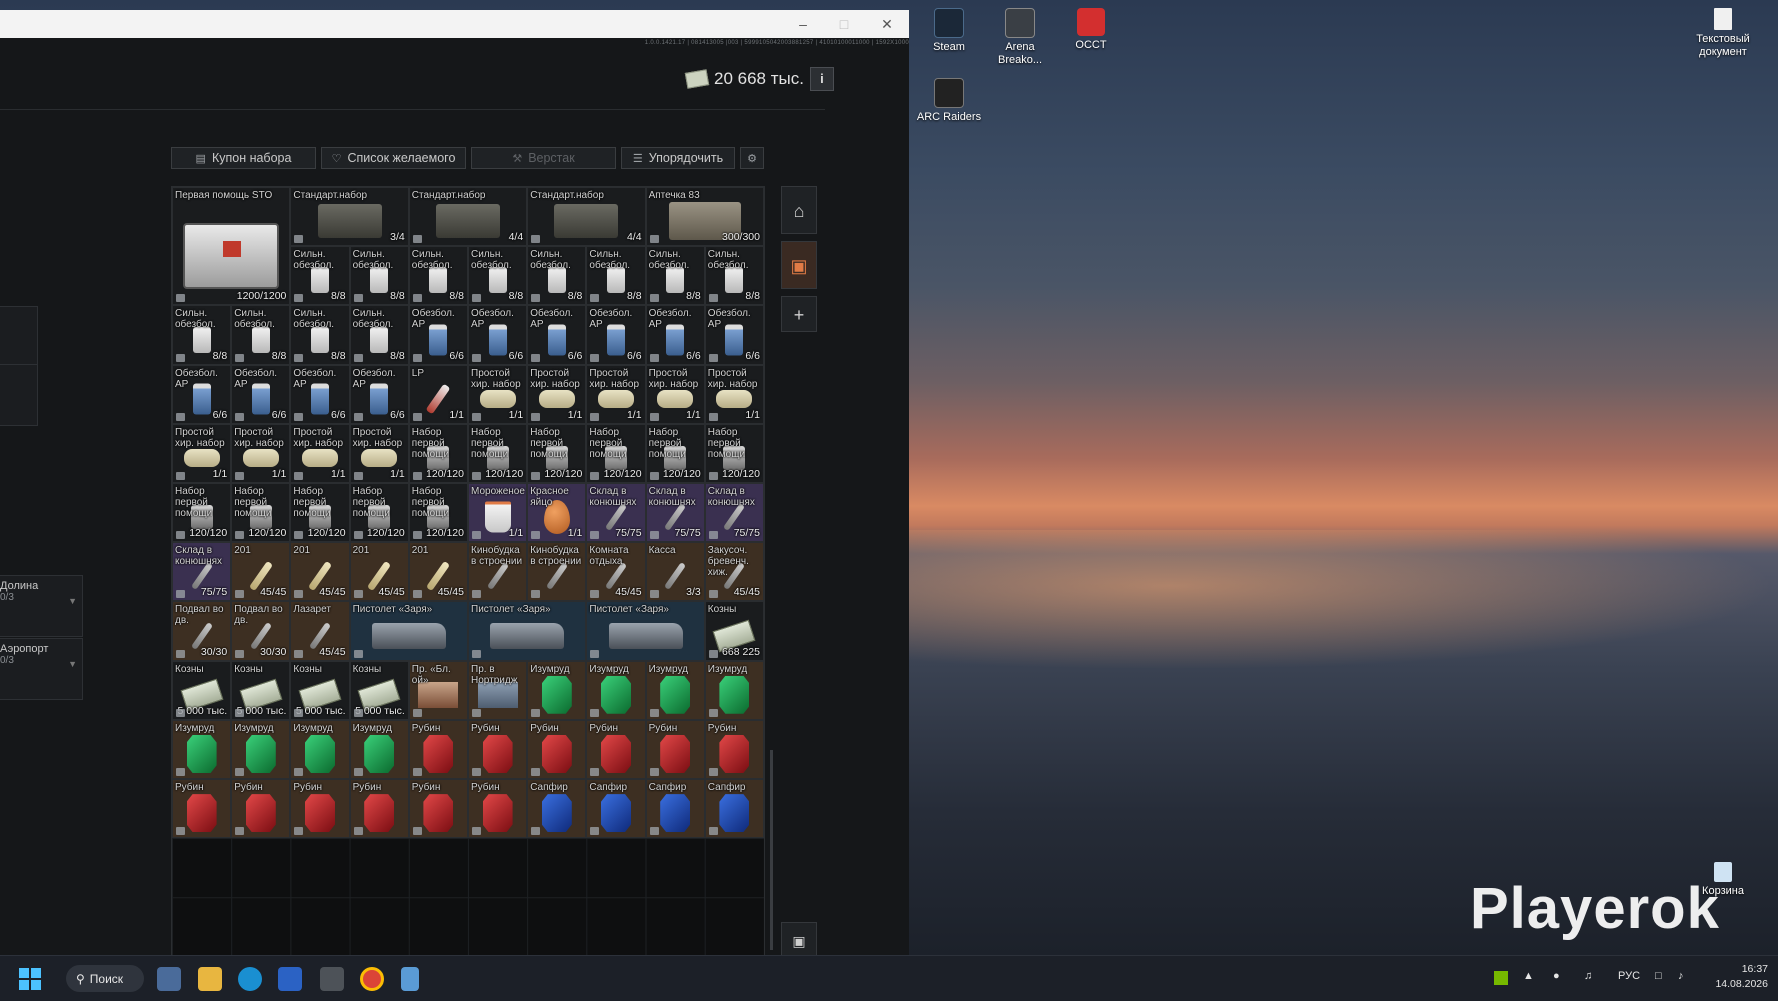 This screenshot has height=1001, width=1778. I want to click on wishlist-button: ♡ Список желаемого, so click(393, 158).